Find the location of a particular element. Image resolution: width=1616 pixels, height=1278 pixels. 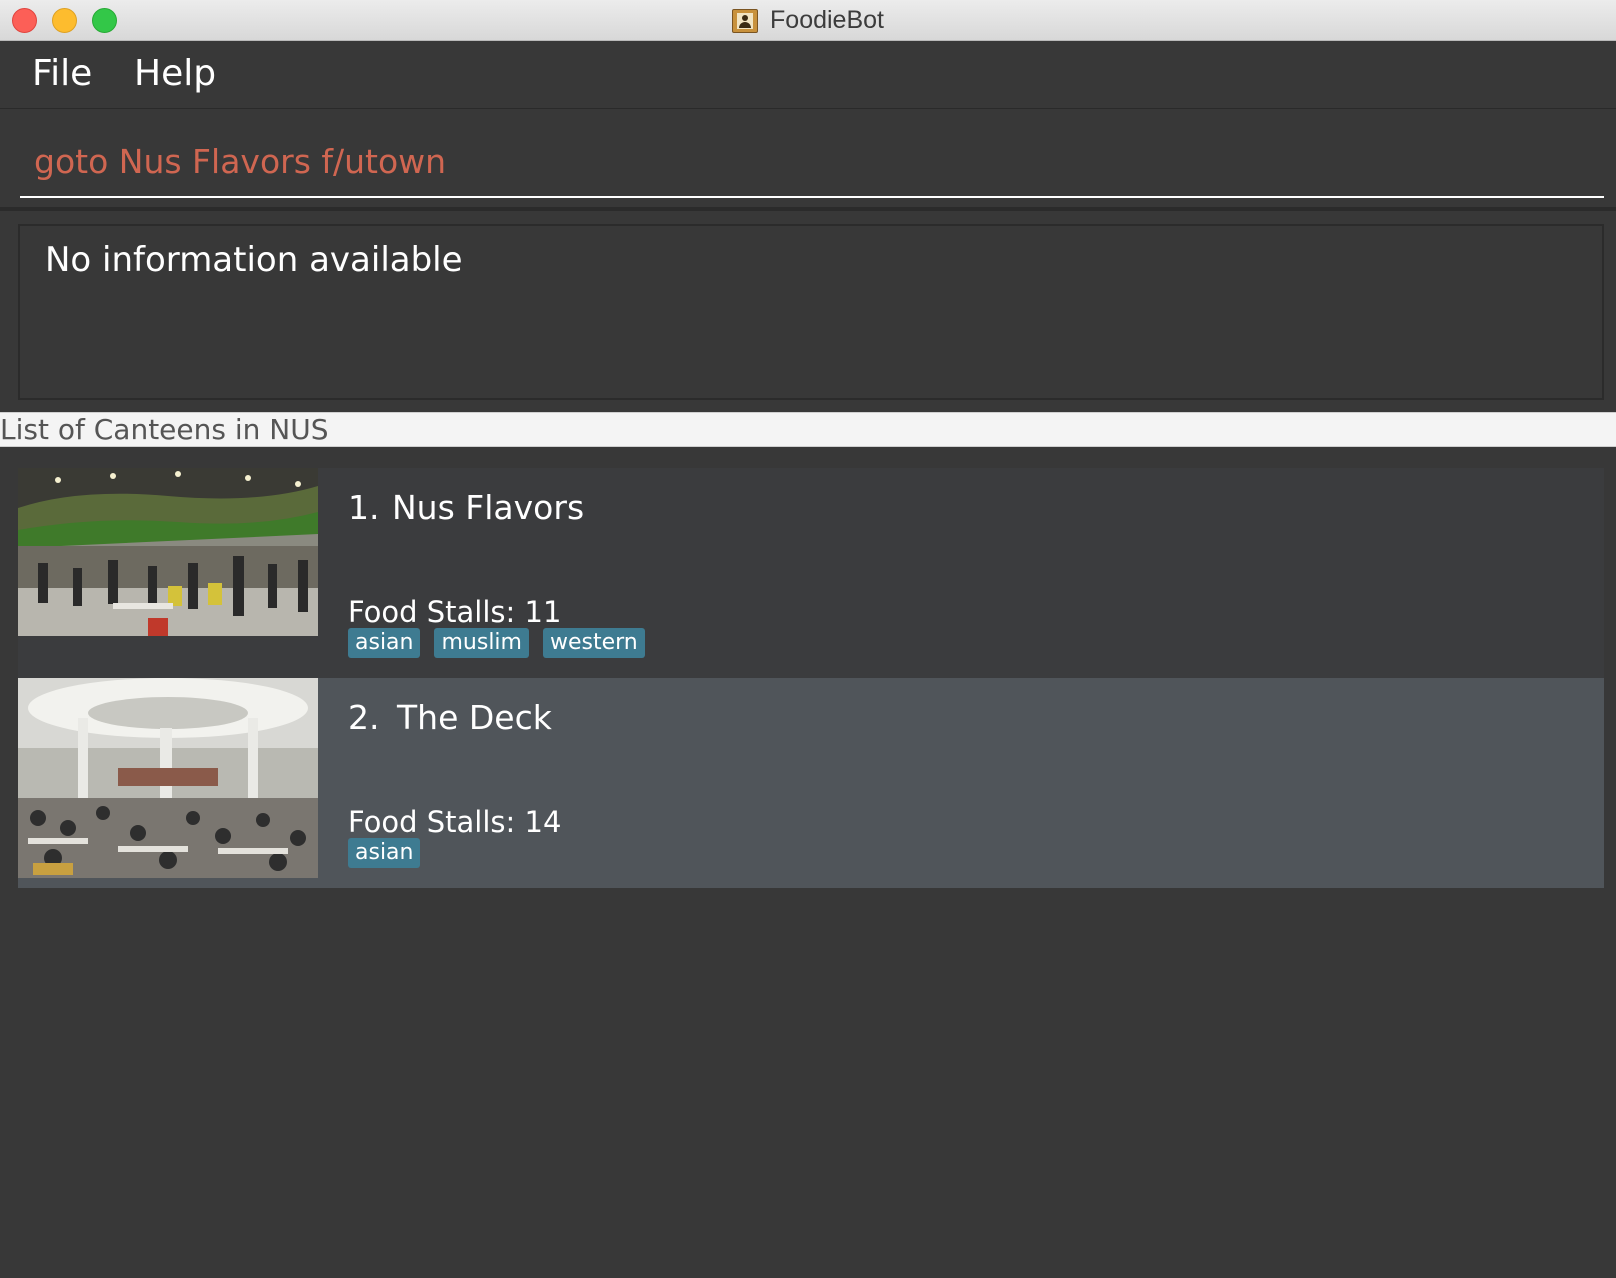

canteen-food-stalls: Food Stalls: 14 is located at coordinates (455, 822).